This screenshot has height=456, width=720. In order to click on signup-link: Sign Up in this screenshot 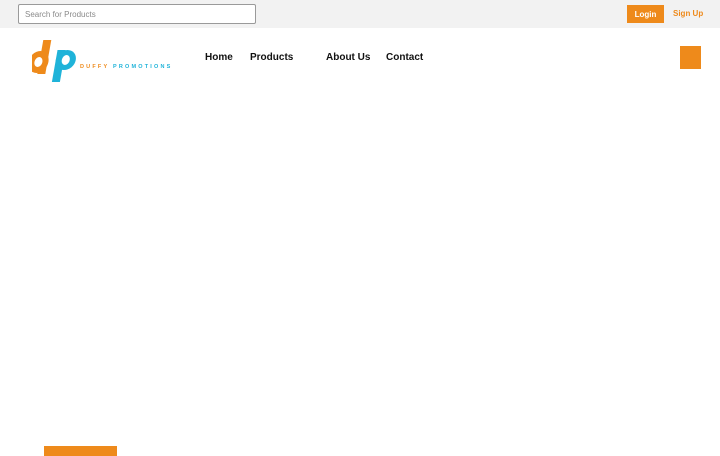, I will do `click(688, 13)`.